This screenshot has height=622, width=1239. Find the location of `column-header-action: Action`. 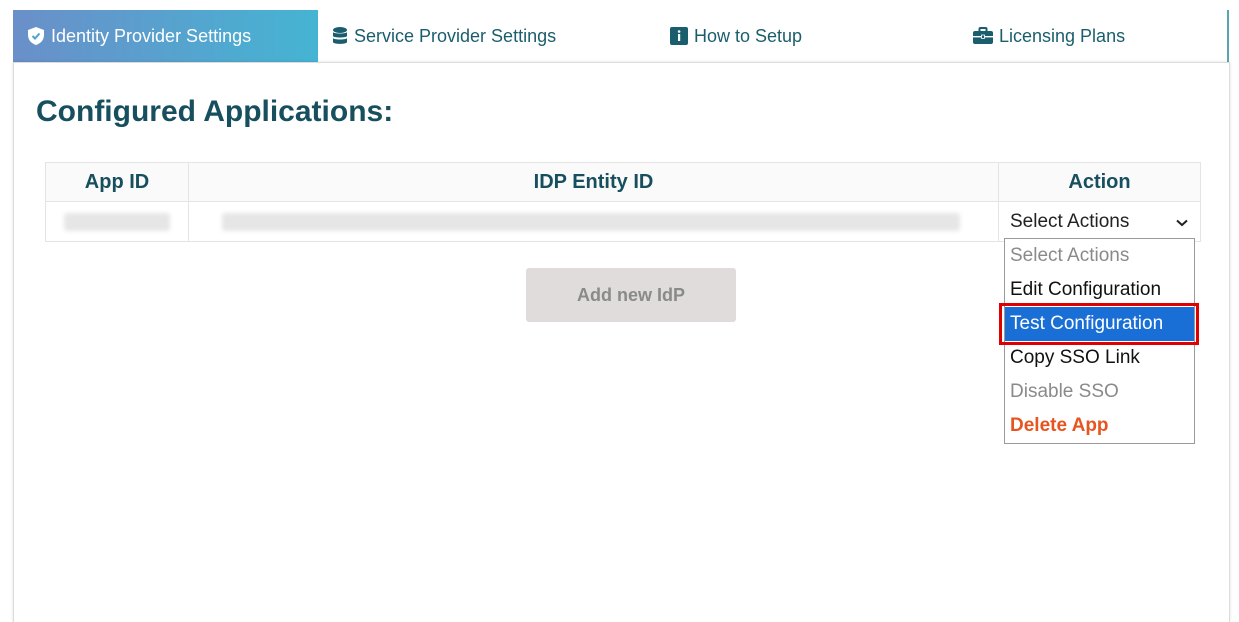

column-header-action: Action is located at coordinates (1099, 182).